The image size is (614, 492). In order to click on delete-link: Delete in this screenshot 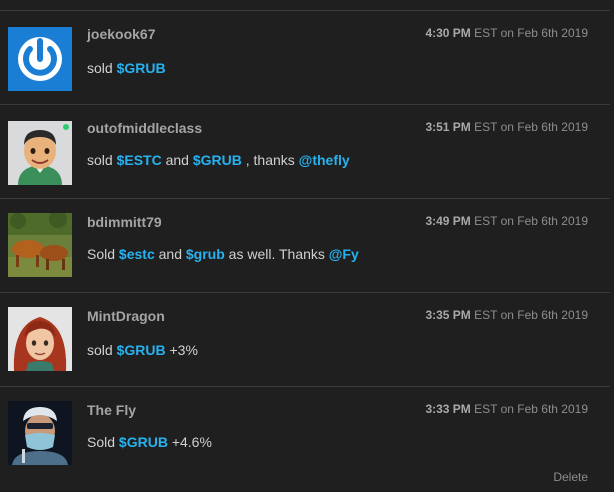, I will do `click(570, 477)`.